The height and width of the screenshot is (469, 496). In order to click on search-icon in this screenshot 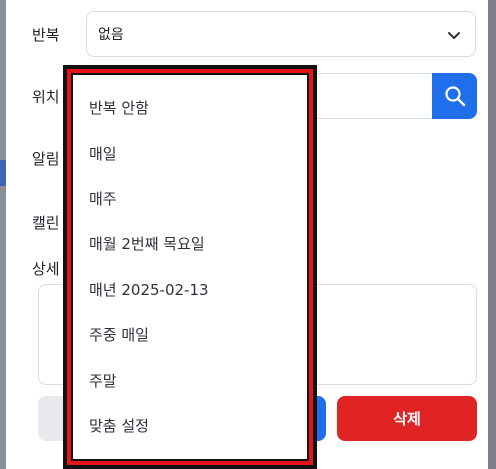, I will do `click(454, 96)`.